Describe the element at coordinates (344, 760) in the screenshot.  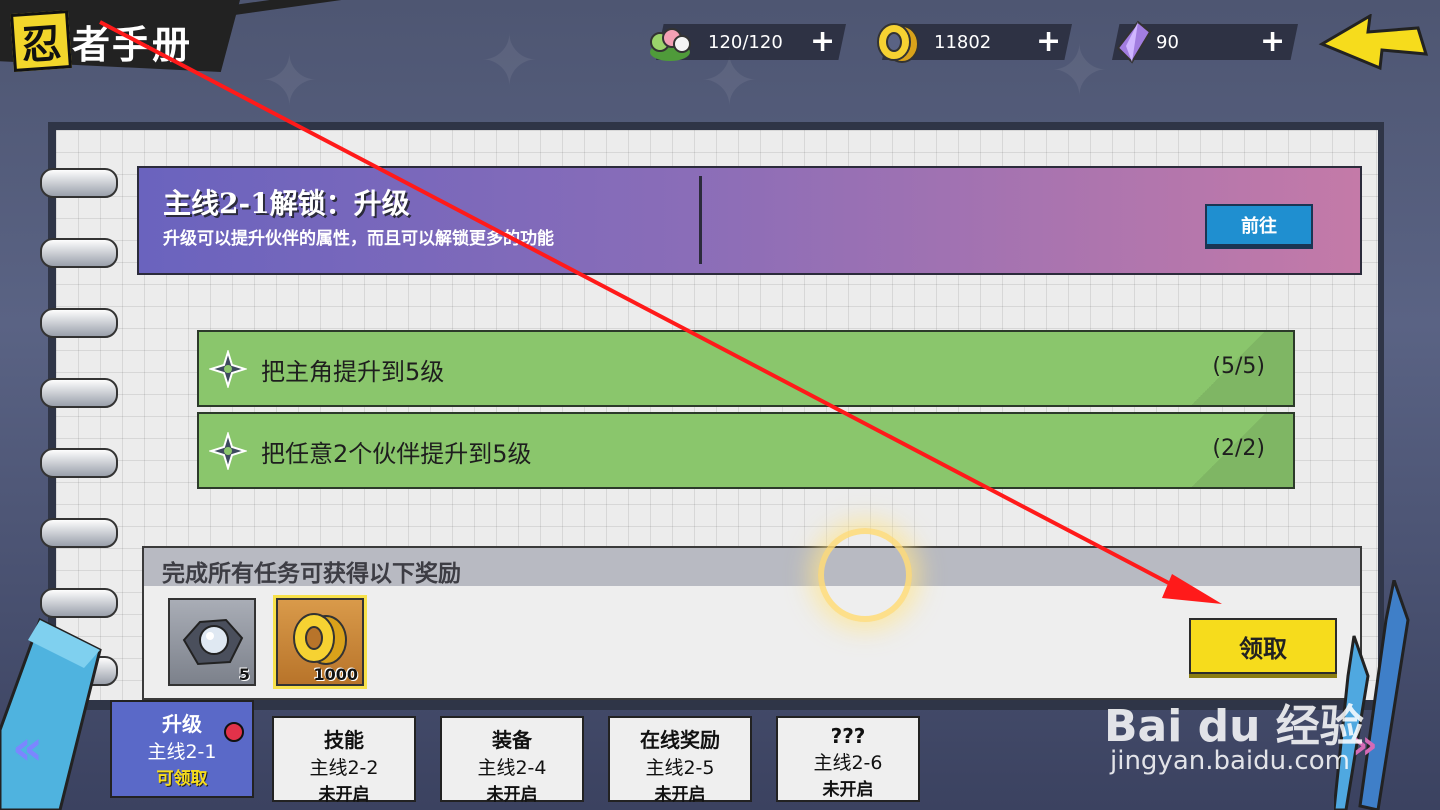
I see `tab-skill: 技能 主线2-2 未开启` at that location.